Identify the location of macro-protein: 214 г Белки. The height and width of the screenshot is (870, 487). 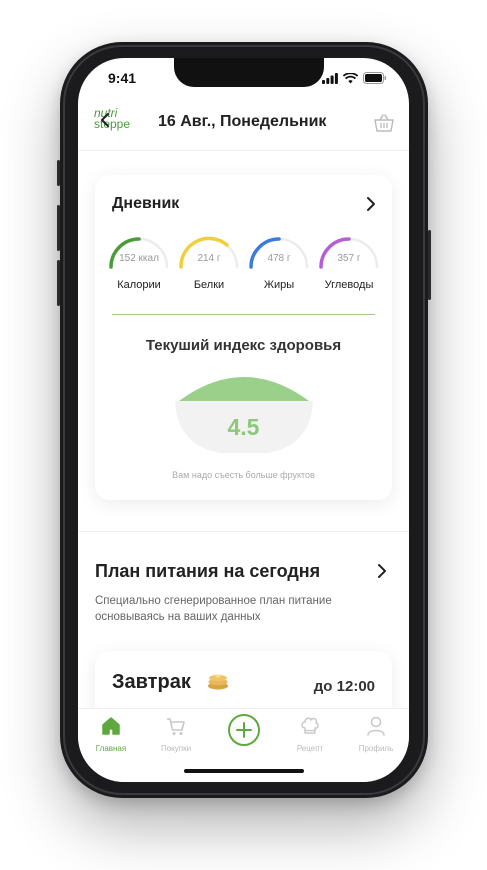
(209, 261).